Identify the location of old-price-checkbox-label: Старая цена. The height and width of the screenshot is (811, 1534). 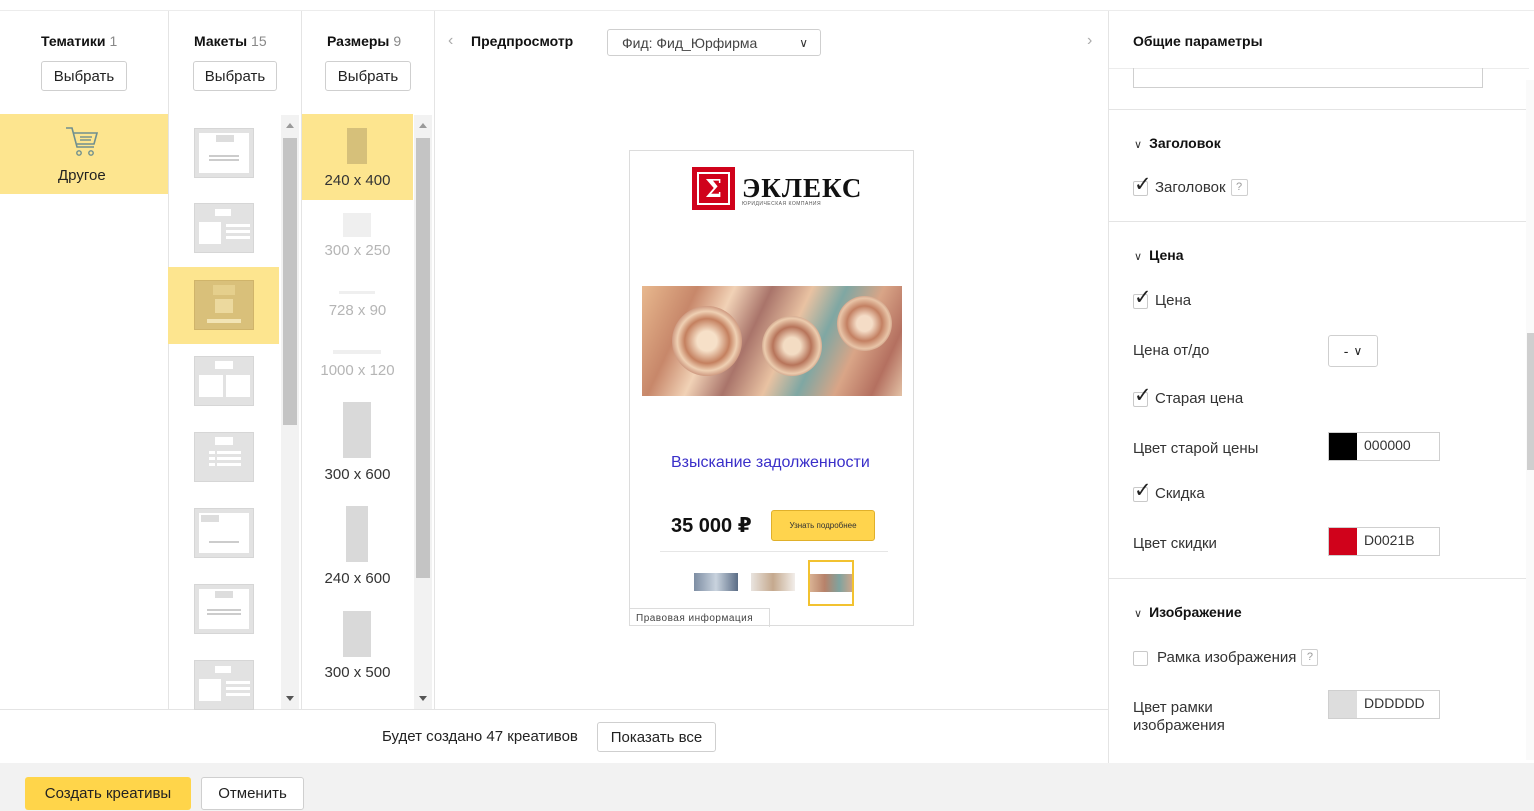
(1199, 398).